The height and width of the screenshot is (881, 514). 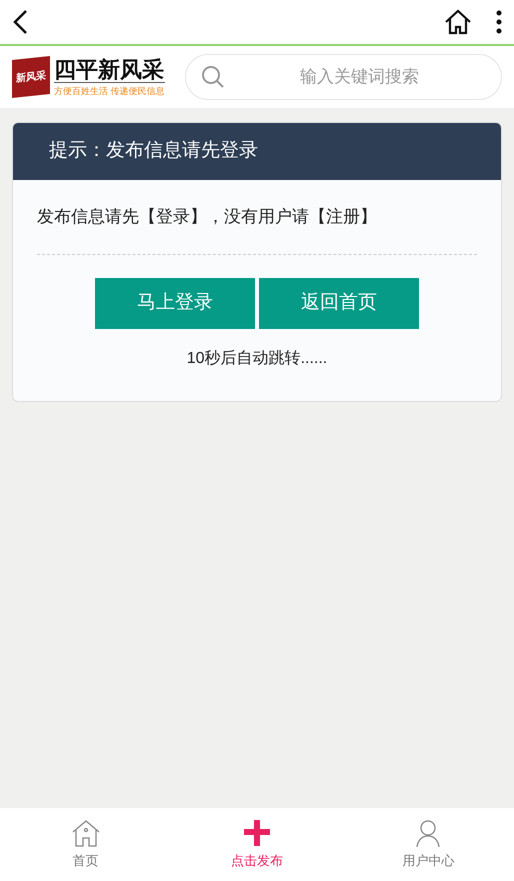 What do you see at coordinates (428, 832) in the screenshot?
I see `user-icon` at bounding box center [428, 832].